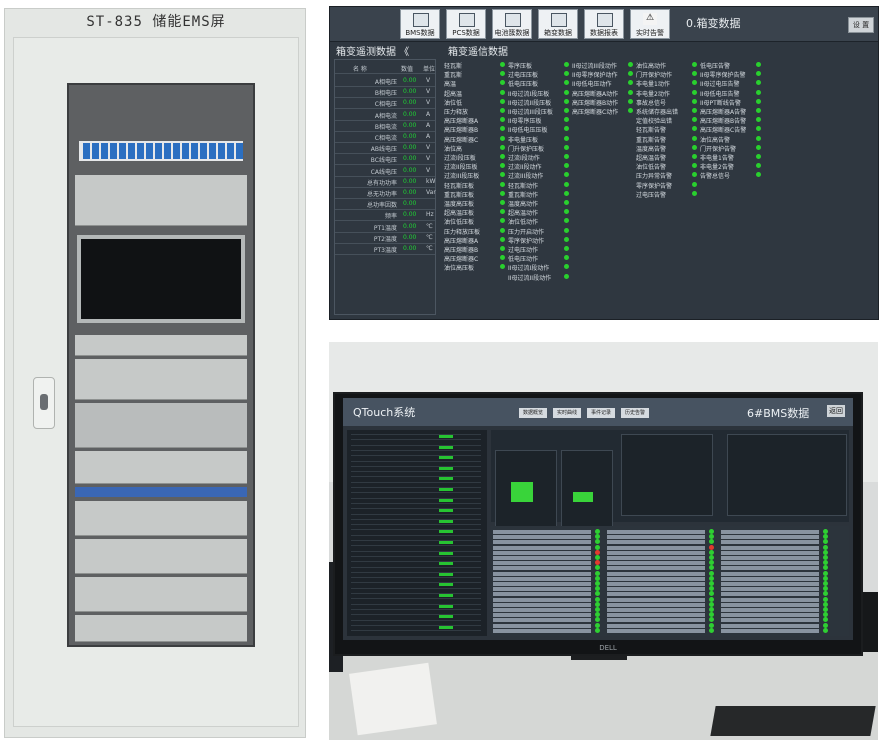  What do you see at coordinates (522, 492) in the screenshot?
I see `soc-gauge` at bounding box center [522, 492].